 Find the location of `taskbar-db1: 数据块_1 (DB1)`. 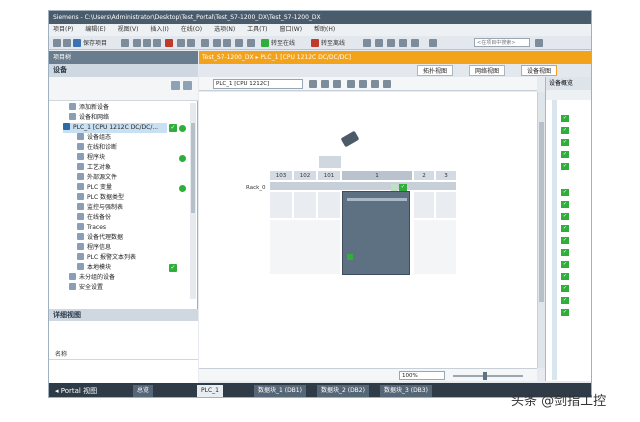

taskbar-db1: 数据块_1 (DB1) is located at coordinates (280, 391).